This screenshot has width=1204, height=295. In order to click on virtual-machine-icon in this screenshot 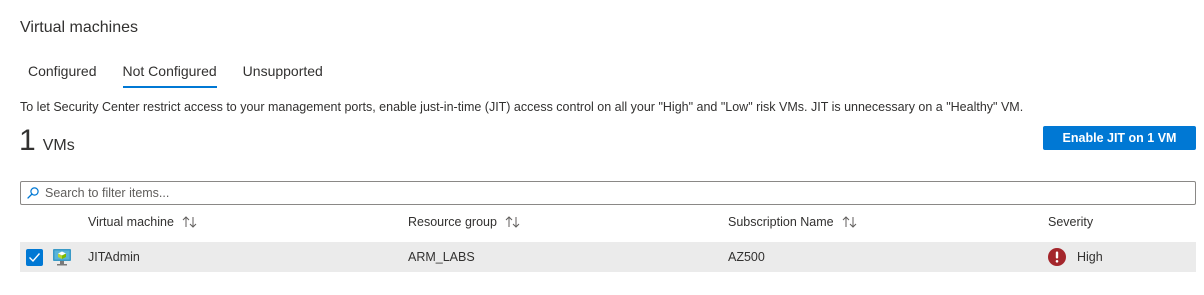, I will do `click(62, 259)`.